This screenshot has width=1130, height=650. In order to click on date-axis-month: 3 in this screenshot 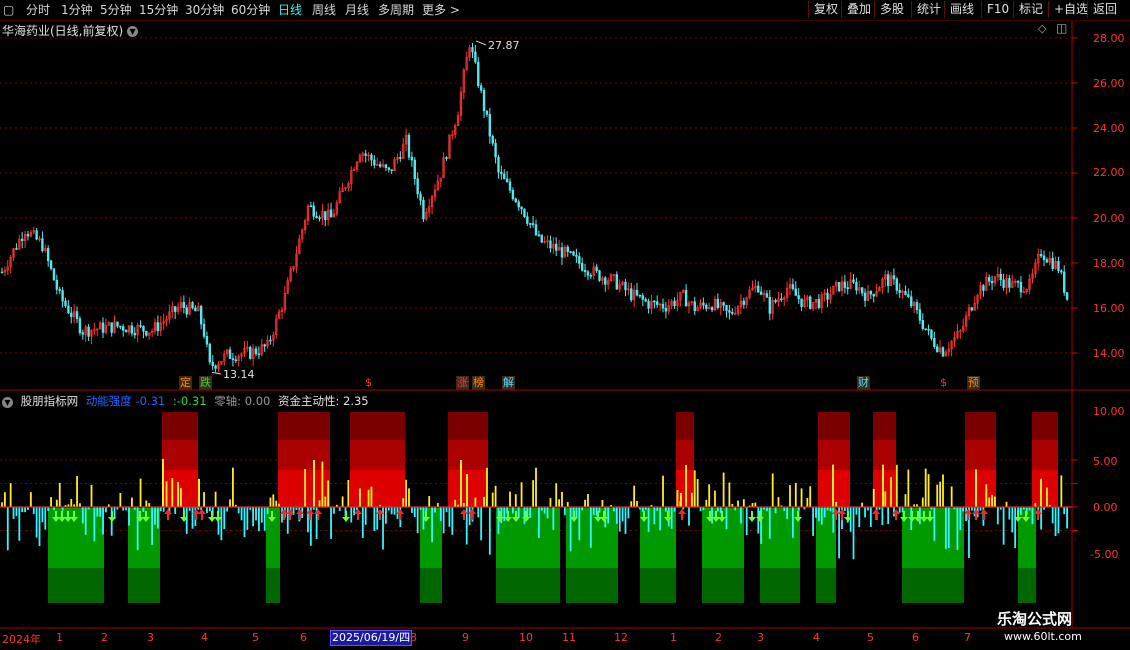, I will do `click(150, 637)`.